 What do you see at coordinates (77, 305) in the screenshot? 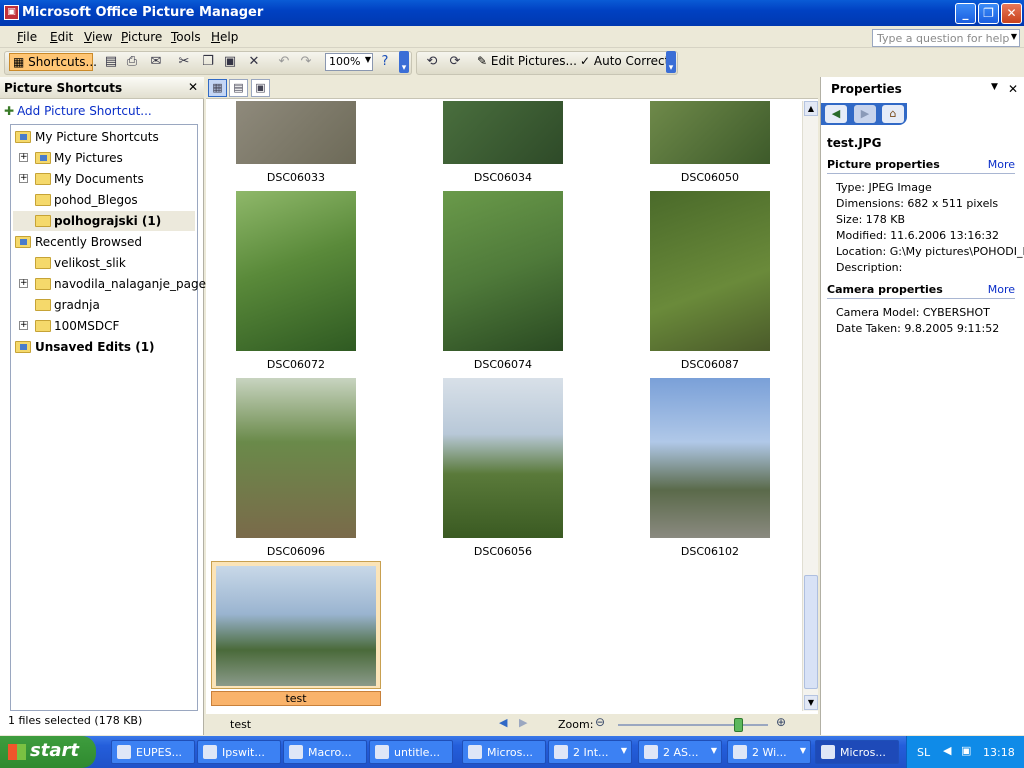
I see `tree-item-label: gradnja` at bounding box center [77, 305].